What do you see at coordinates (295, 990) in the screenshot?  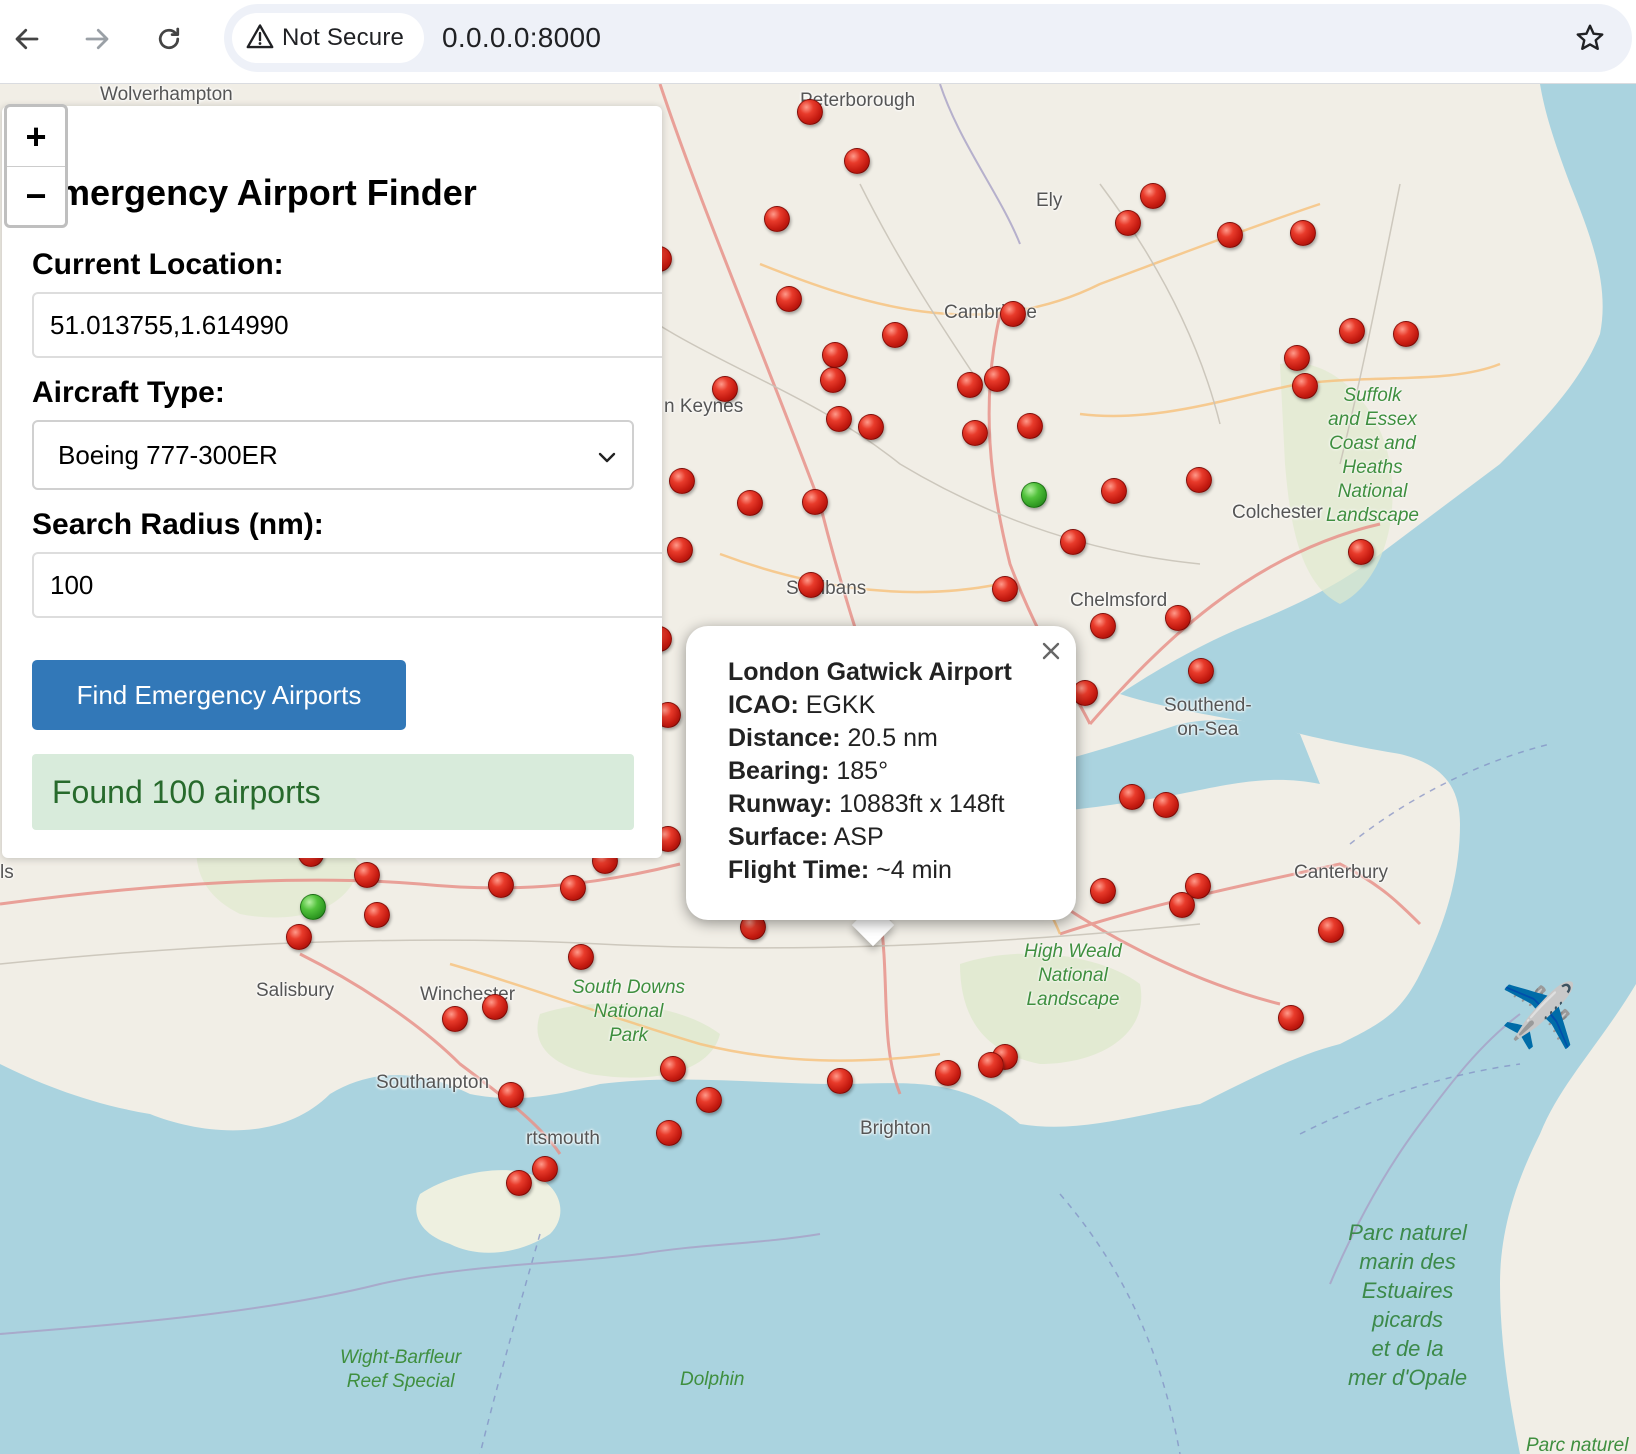 I see `place-label: Salisbury` at bounding box center [295, 990].